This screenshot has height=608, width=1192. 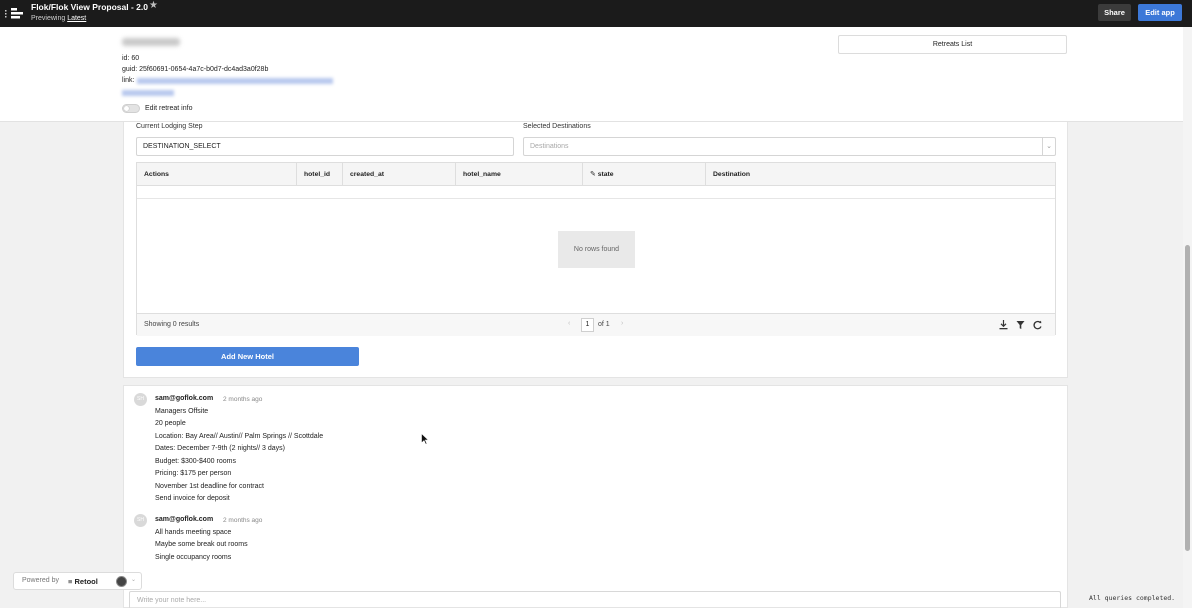 What do you see at coordinates (169, 126) in the screenshot?
I see `lodging-step-label: Current Lodging Step` at bounding box center [169, 126].